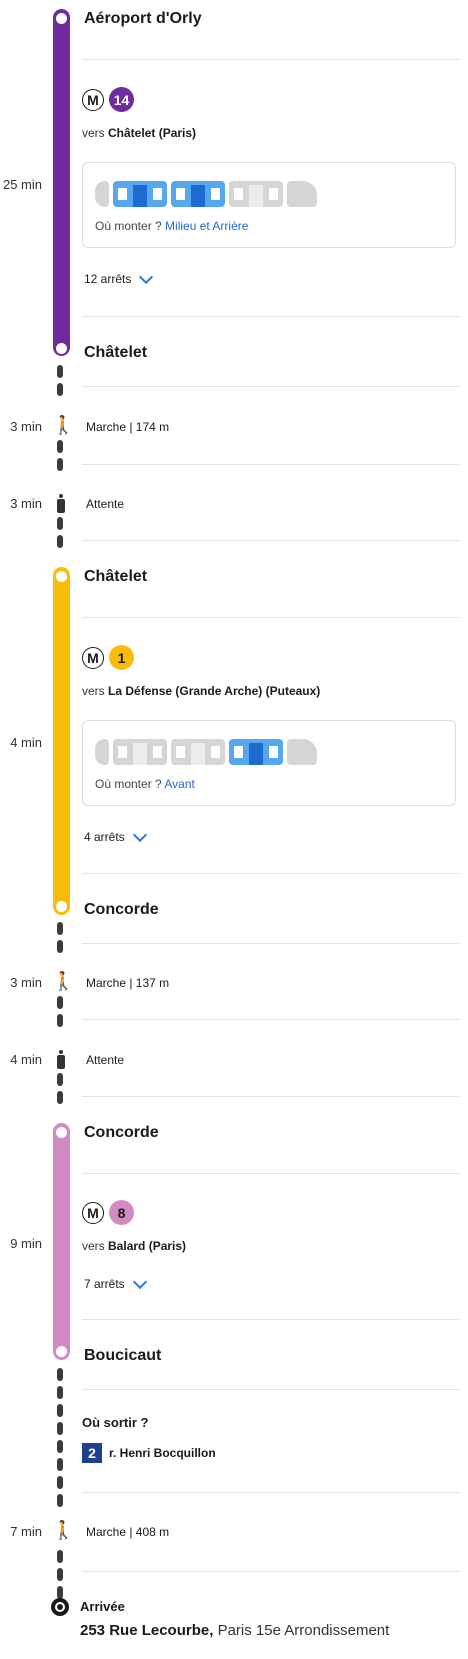 This screenshot has width=468, height=1659. What do you see at coordinates (60, 1607) in the screenshot?
I see `arrival-marker-icon` at bounding box center [60, 1607].